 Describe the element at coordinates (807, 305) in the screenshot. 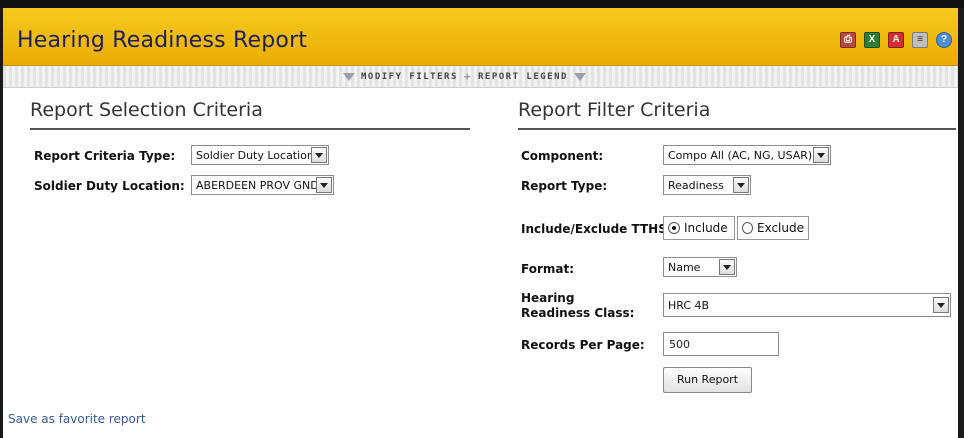

I see `hrc-select: HRC 4B` at that location.